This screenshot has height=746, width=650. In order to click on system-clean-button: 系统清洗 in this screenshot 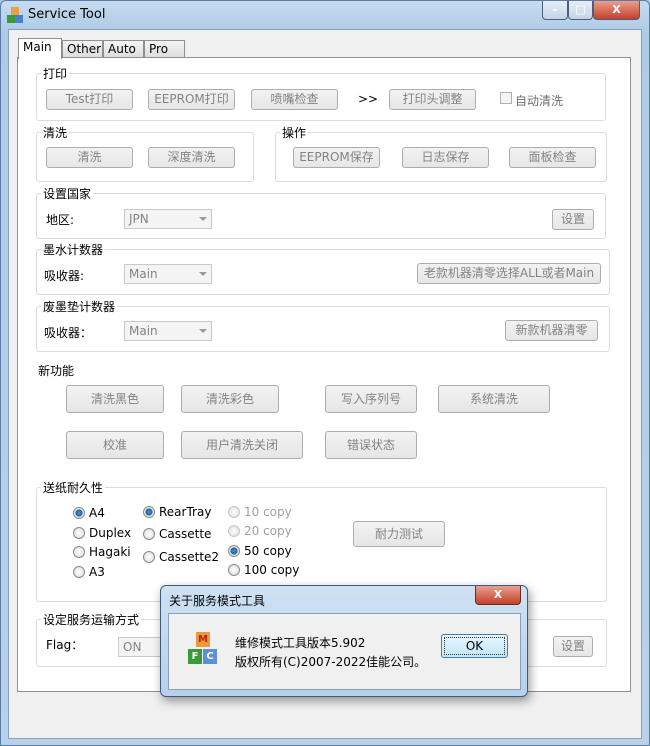, I will do `click(494, 399)`.